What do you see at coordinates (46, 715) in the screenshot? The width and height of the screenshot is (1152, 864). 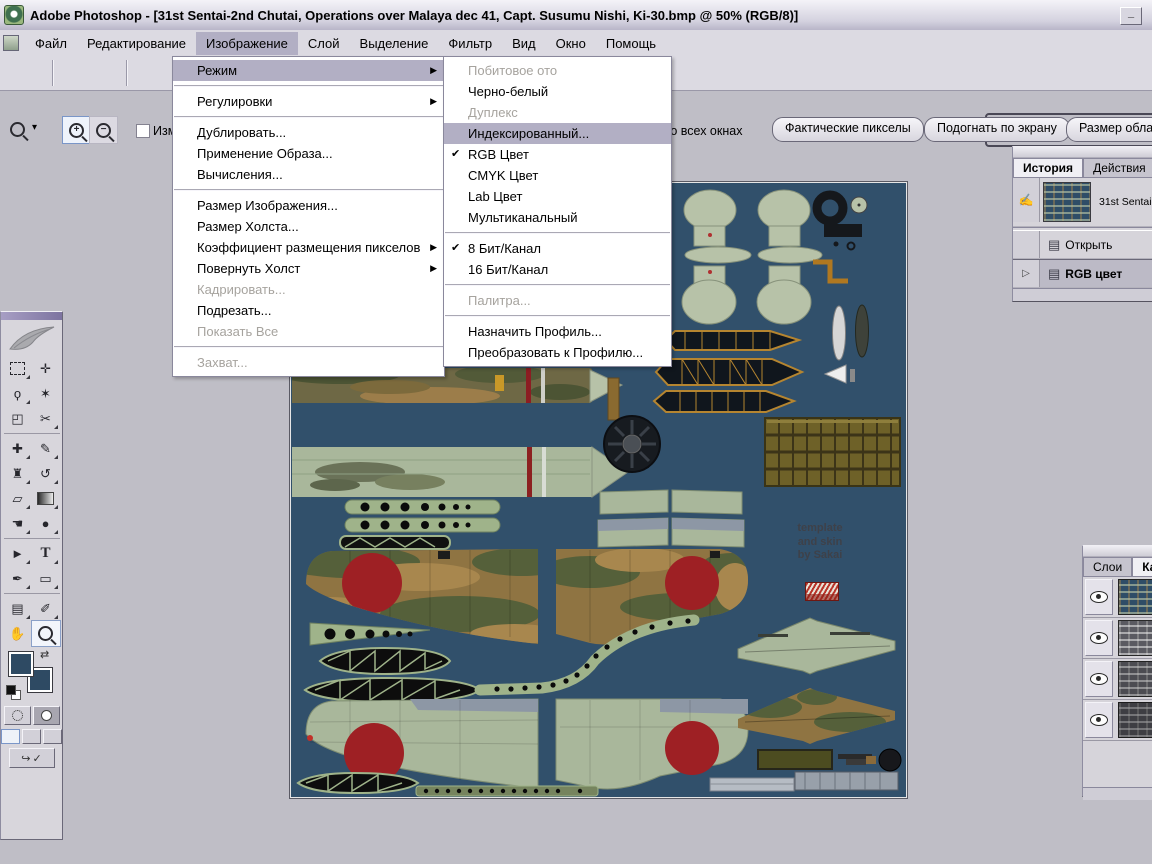 I see `quick-mask-mode-button` at bounding box center [46, 715].